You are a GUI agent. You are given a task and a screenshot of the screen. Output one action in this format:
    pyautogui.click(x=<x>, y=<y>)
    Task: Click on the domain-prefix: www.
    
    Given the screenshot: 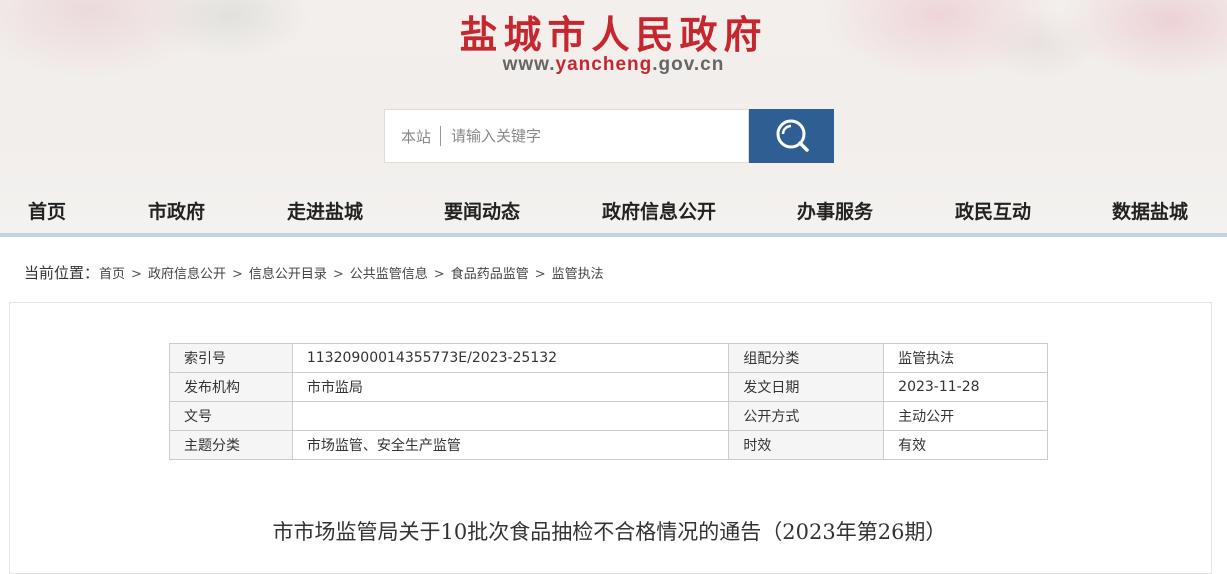 What is the action you would take?
    pyautogui.click(x=529, y=64)
    